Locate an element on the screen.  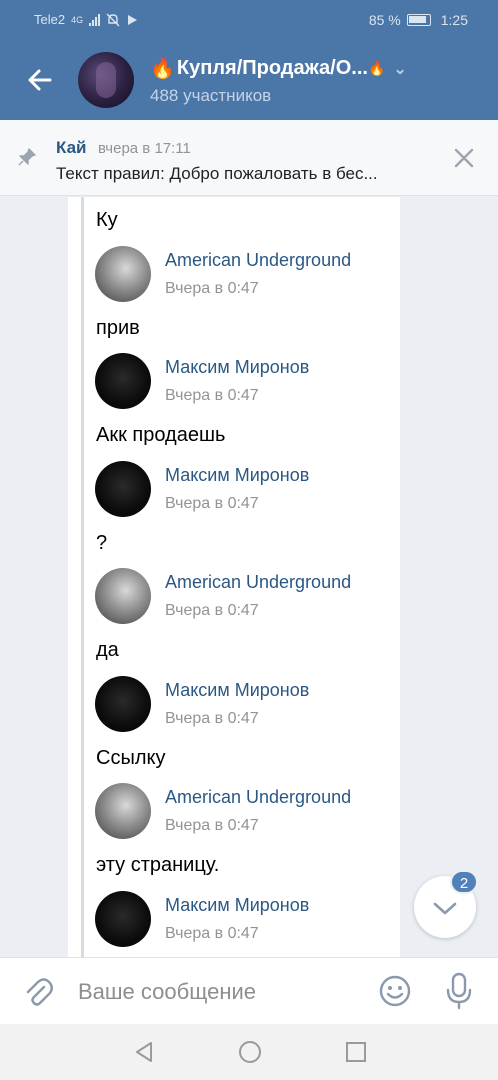
system-nav-bar is located at coordinates (249, 1052).